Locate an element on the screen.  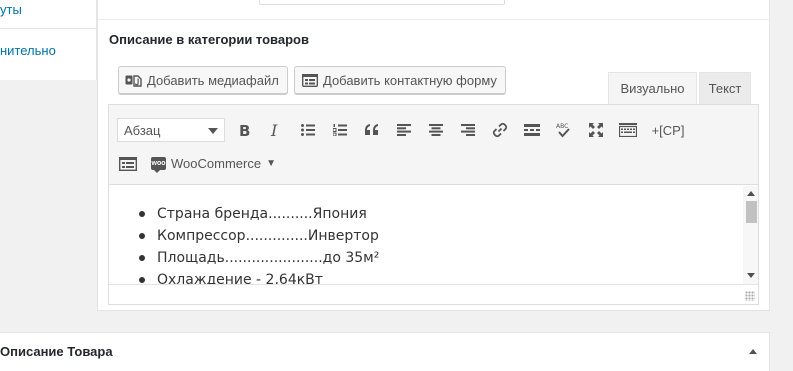
sidebar-divider is located at coordinates (48, 28).